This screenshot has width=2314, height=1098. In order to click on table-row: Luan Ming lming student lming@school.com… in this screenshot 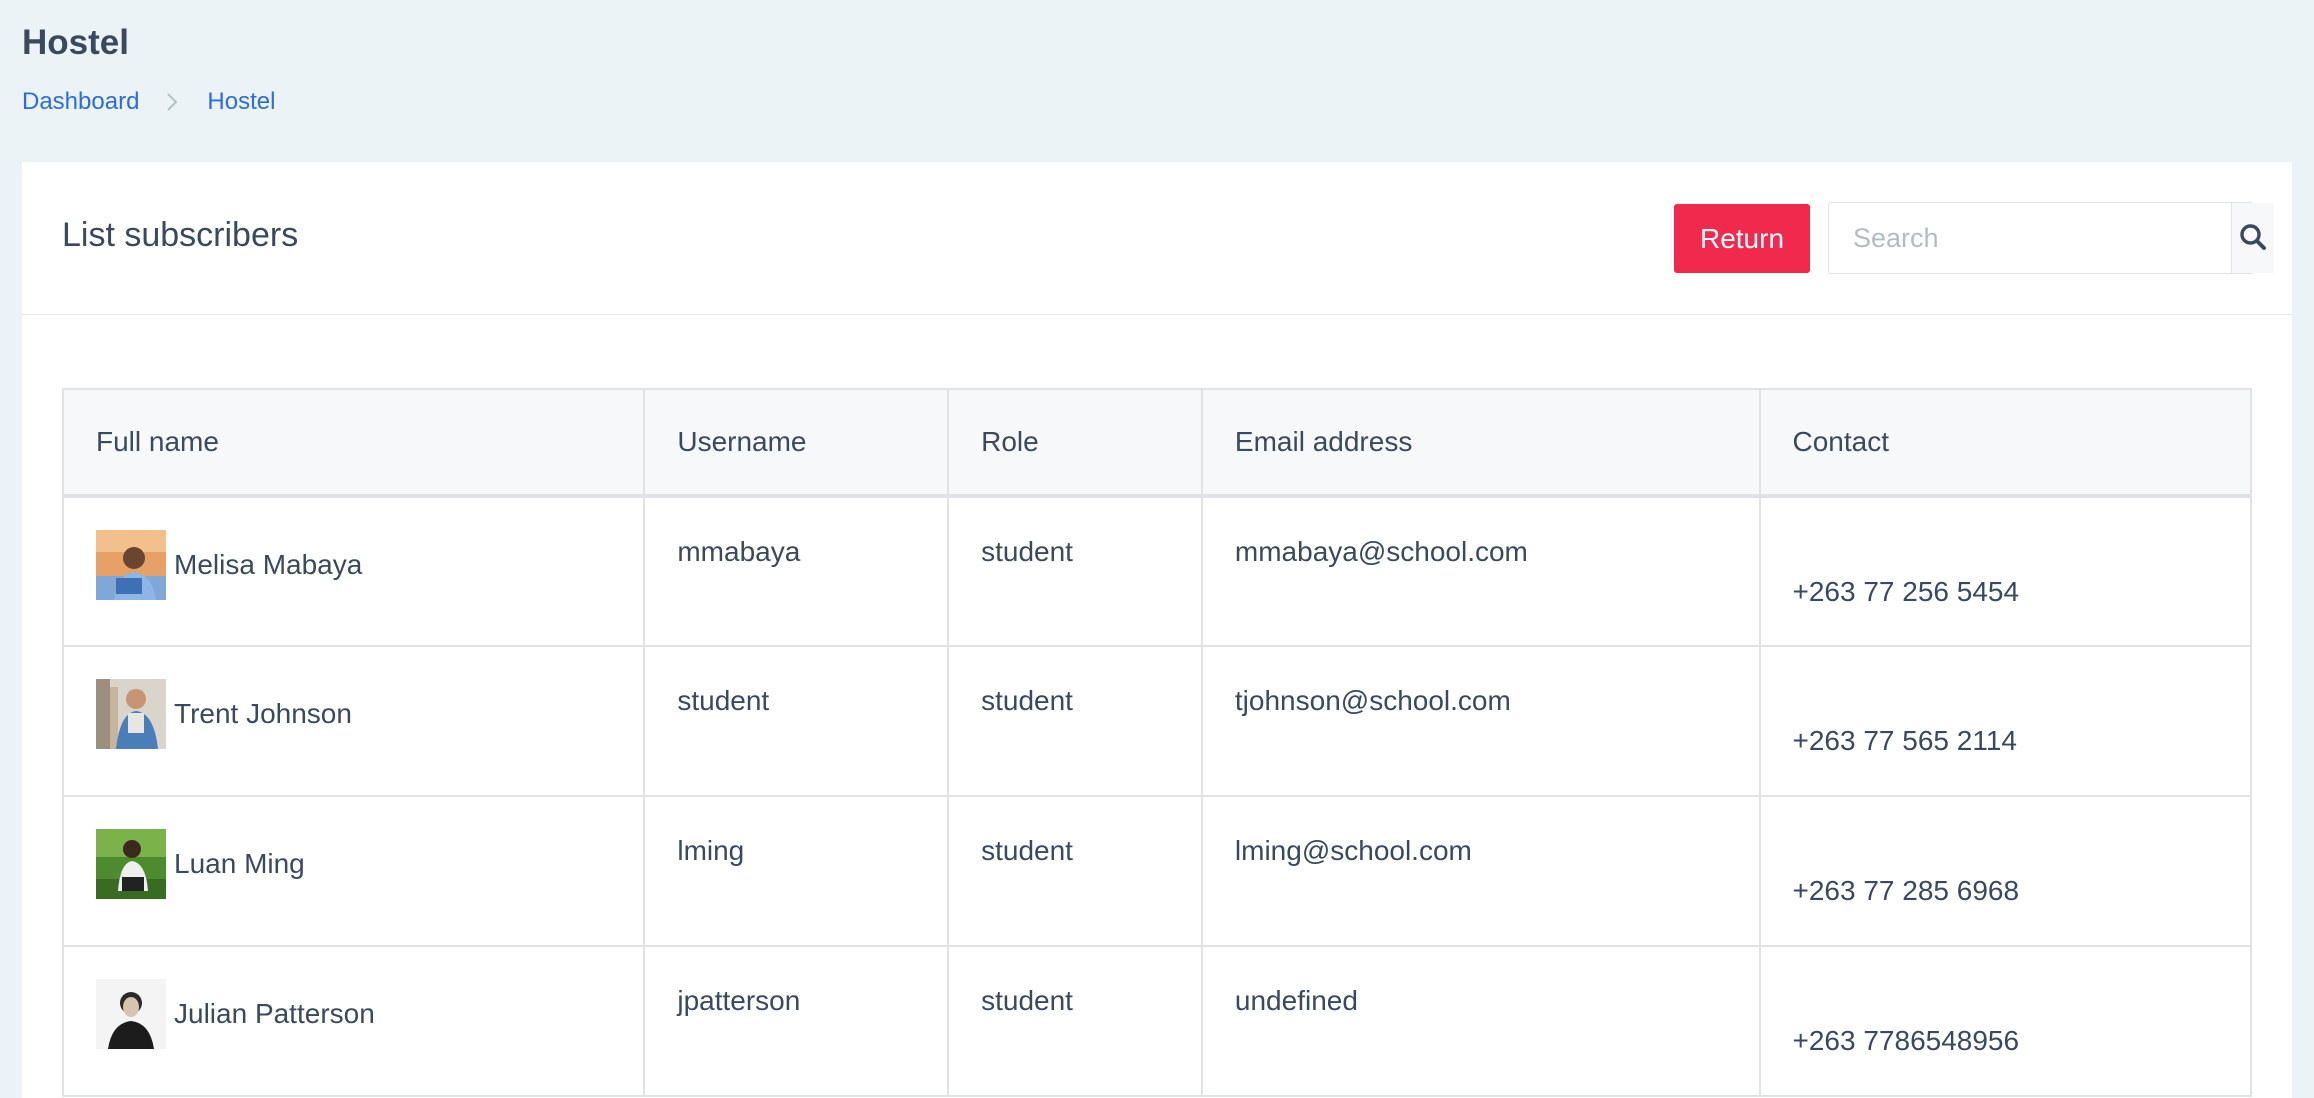, I will do `click(1156, 871)`.